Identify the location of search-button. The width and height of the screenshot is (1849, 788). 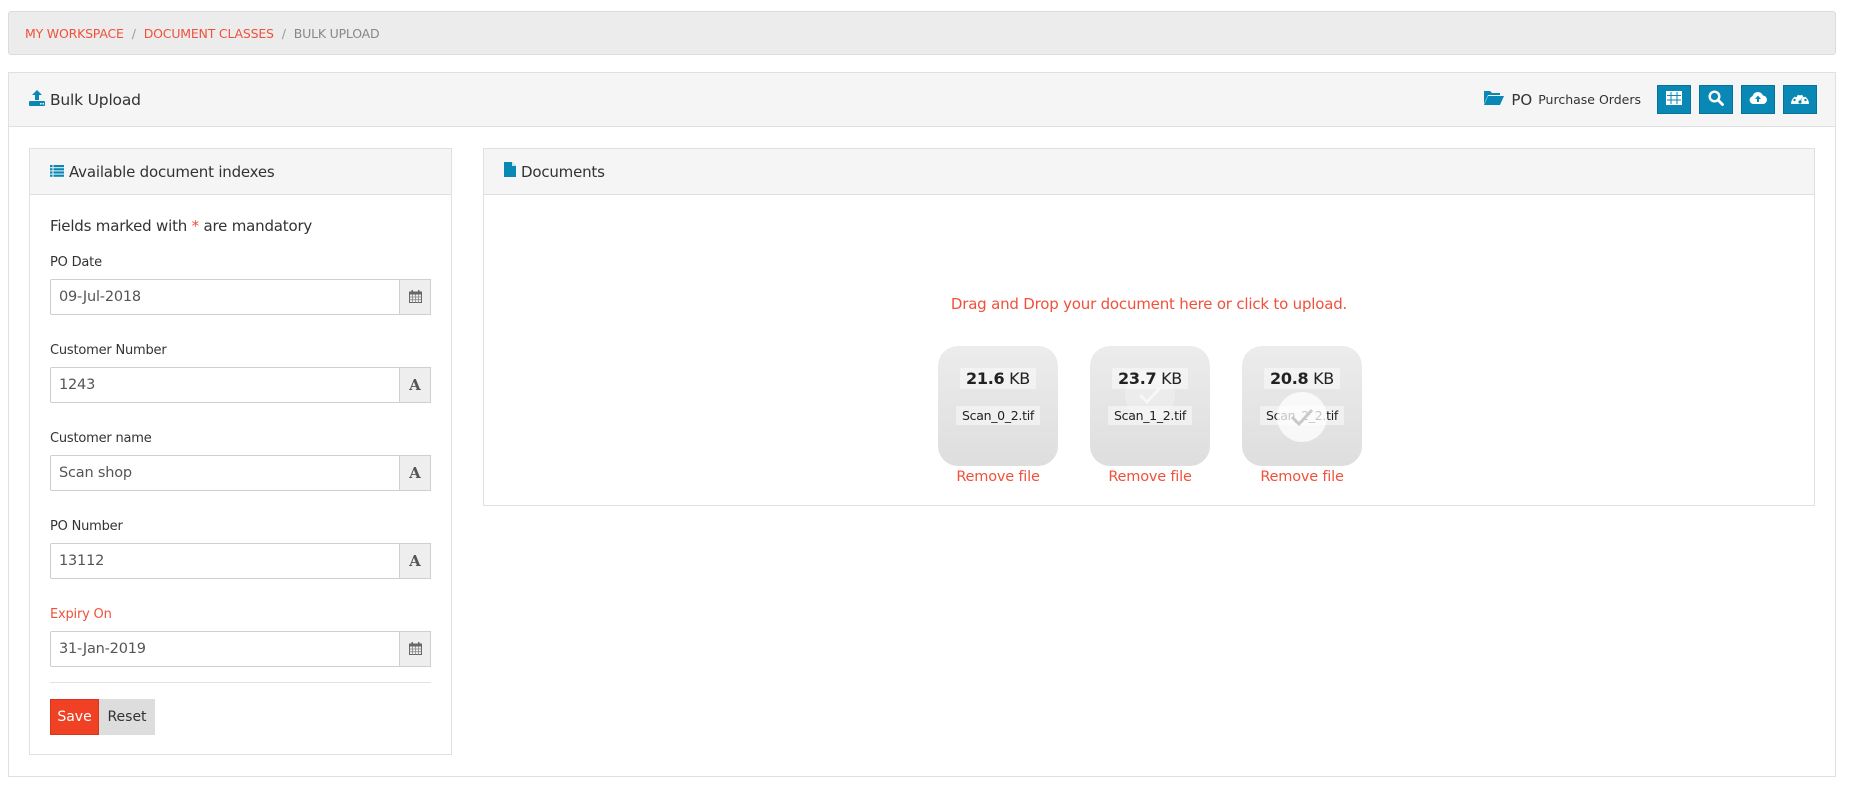
(1716, 99).